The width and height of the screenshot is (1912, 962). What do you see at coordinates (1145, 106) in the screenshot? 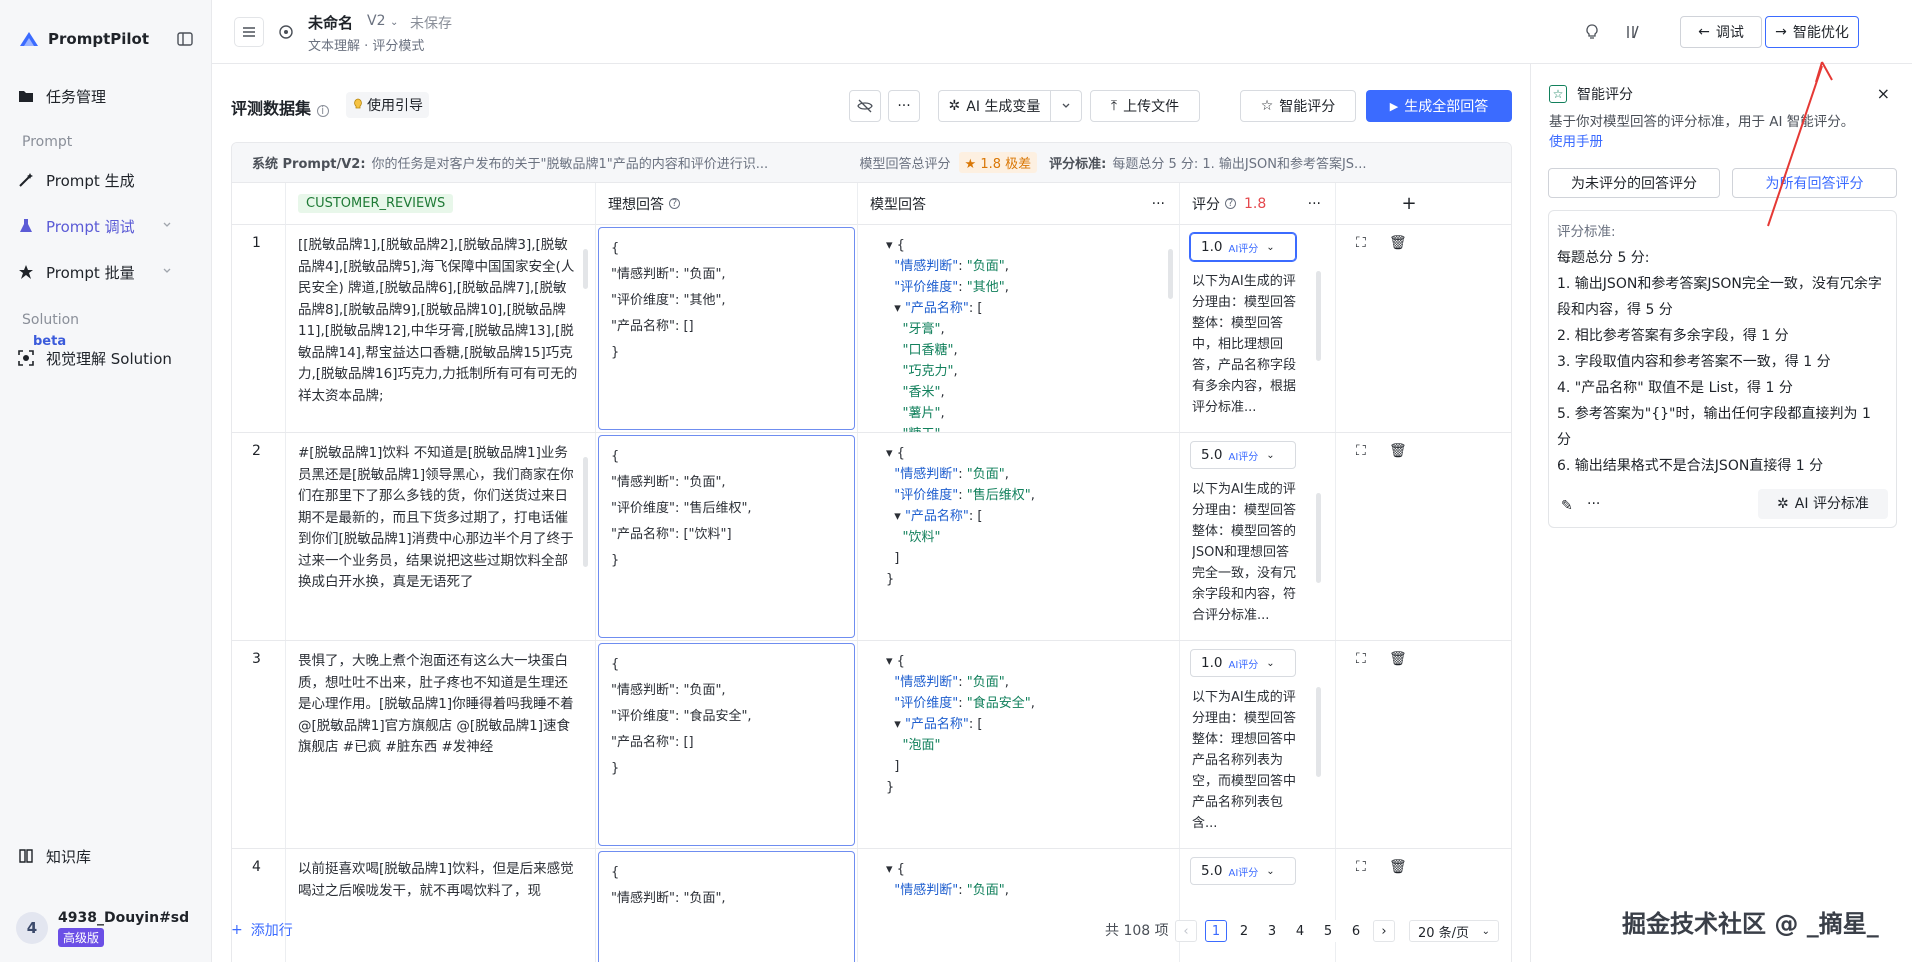
I see `upload-button: ⤒ 上传文件` at bounding box center [1145, 106].